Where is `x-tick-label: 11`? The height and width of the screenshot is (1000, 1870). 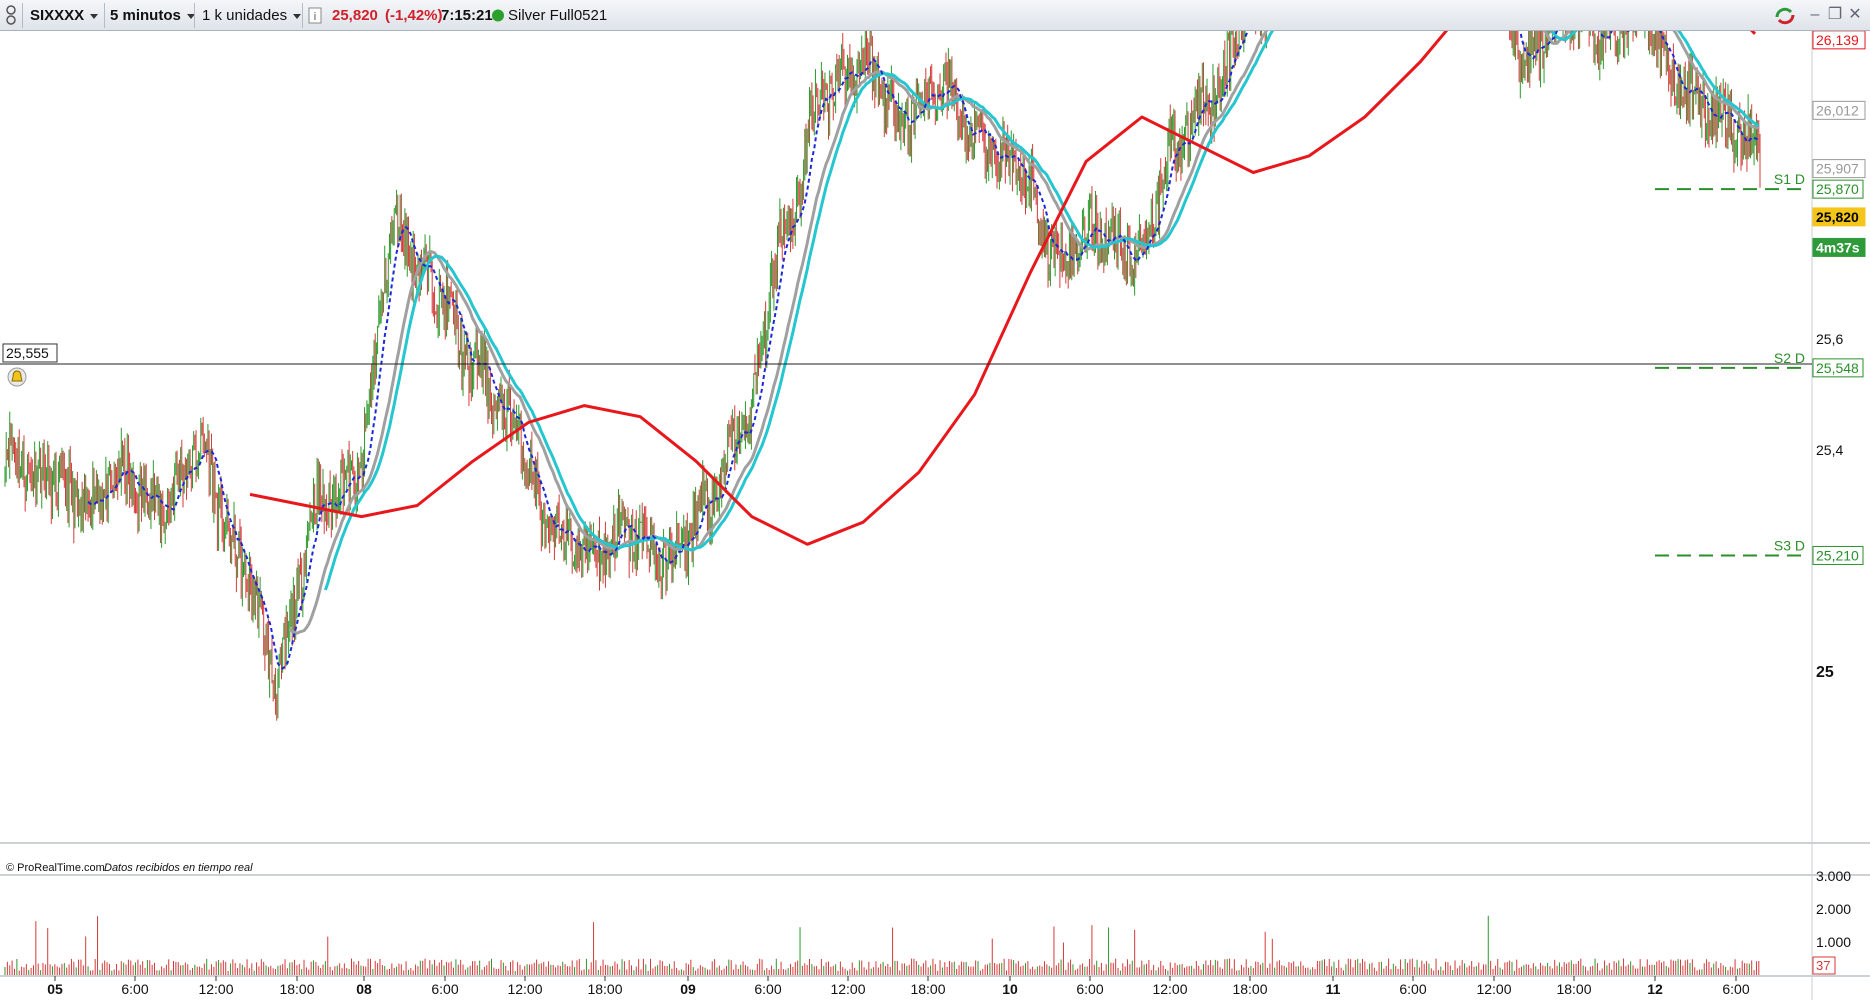
x-tick-label: 11 is located at coordinates (1333, 989).